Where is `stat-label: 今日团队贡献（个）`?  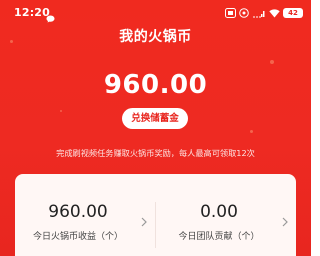
stat-label: 今日团队贡献（个） is located at coordinates (219, 237).